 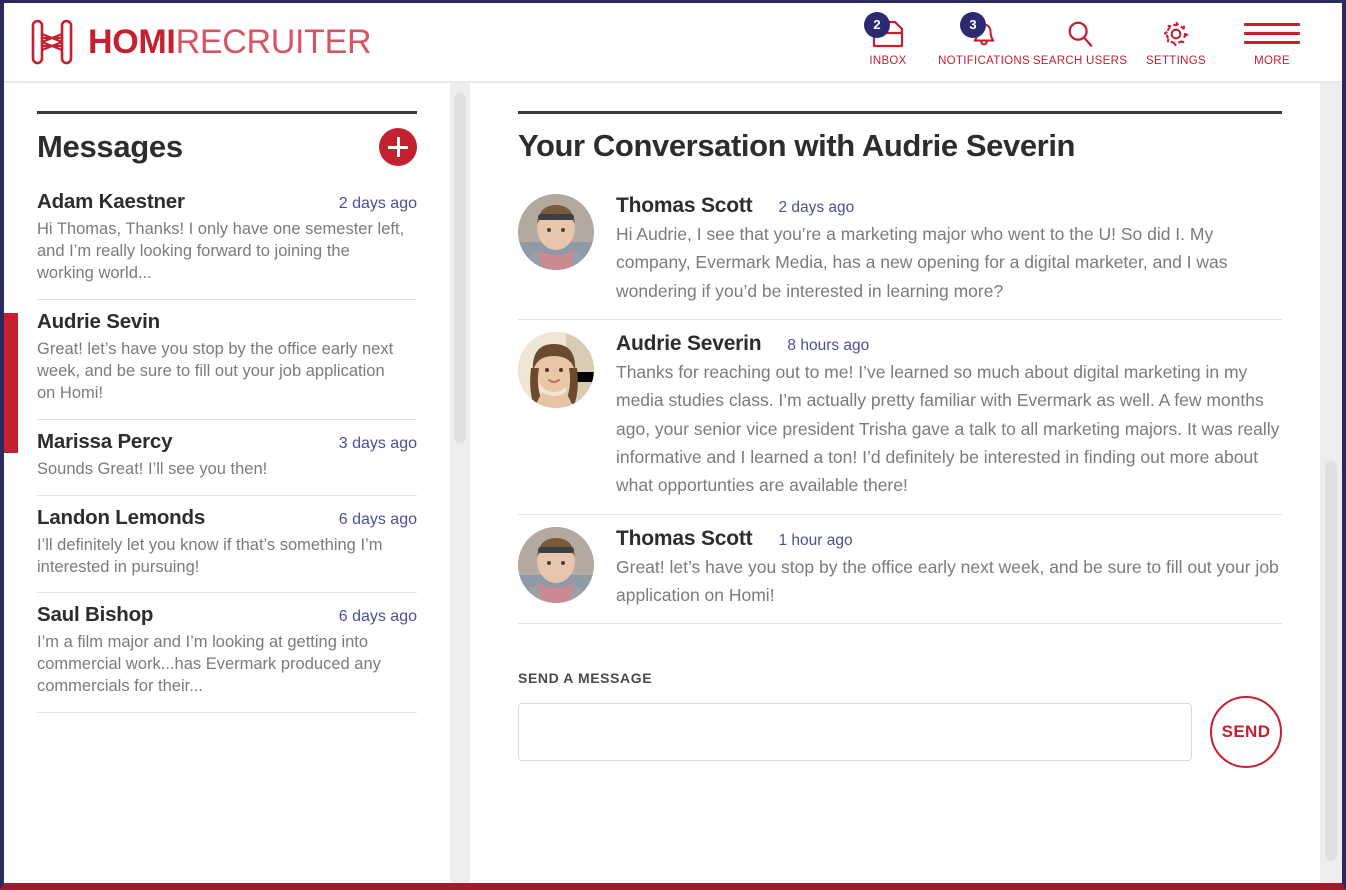 I want to click on nav-item-more: MORE, so click(x=1272, y=42).